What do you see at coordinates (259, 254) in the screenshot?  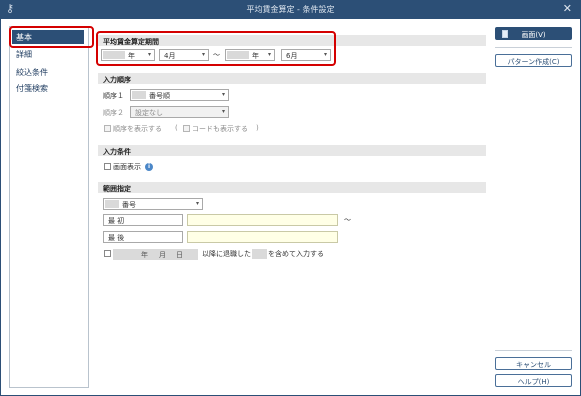 I see `masked-employee-term` at bounding box center [259, 254].